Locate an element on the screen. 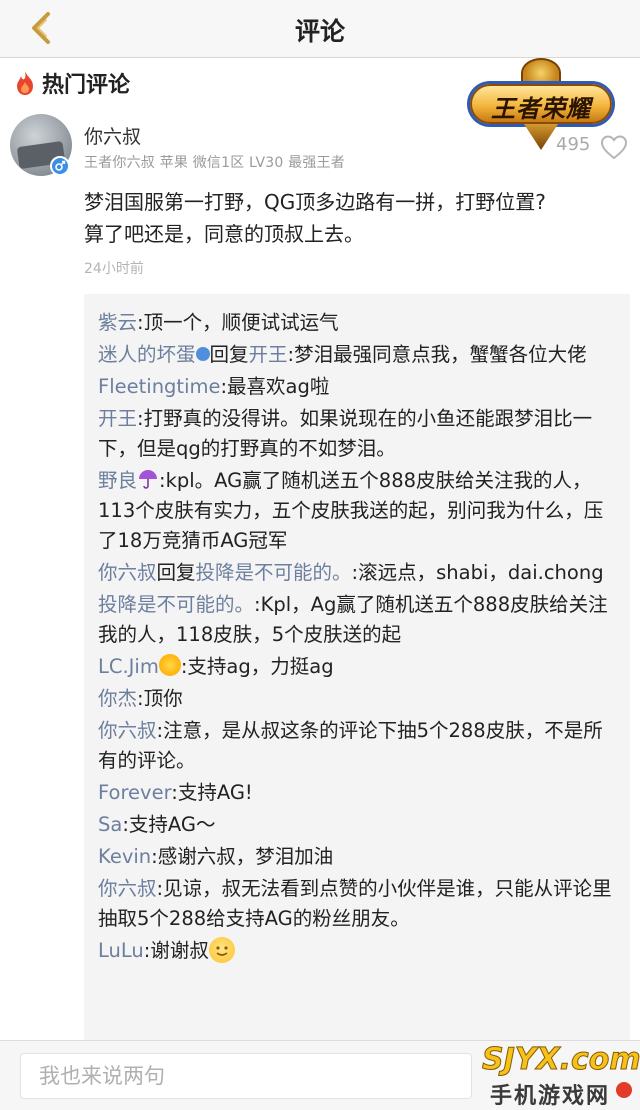 This screenshot has height=1110, width=640. comment-text-line: 算了吧还是，同意的顶叔上去。 is located at coordinates (224, 234).